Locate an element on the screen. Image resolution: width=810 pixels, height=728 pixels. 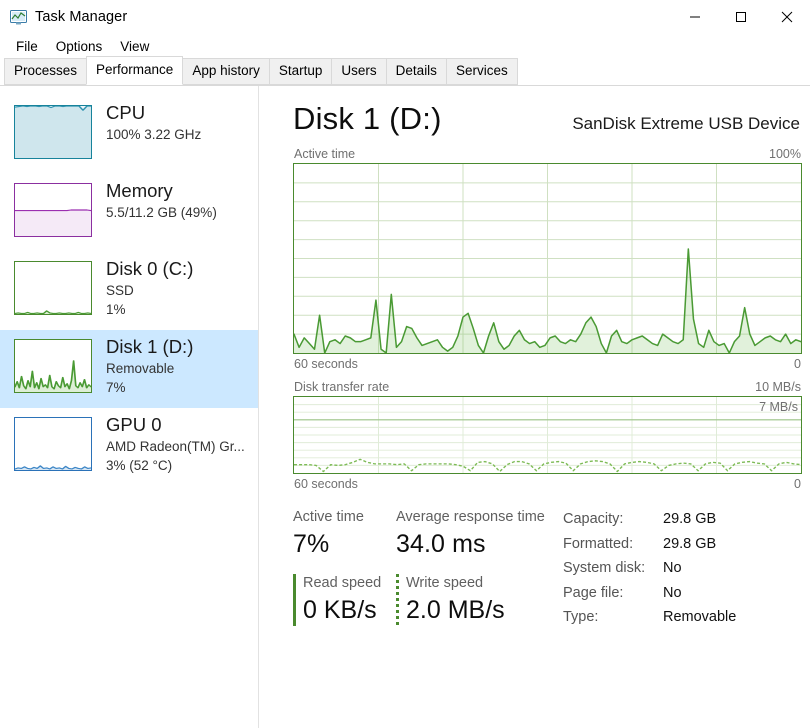
sidebar-item-disk0: Disk 0 (C:) SSD 1% is located at coordinates (129, 291).